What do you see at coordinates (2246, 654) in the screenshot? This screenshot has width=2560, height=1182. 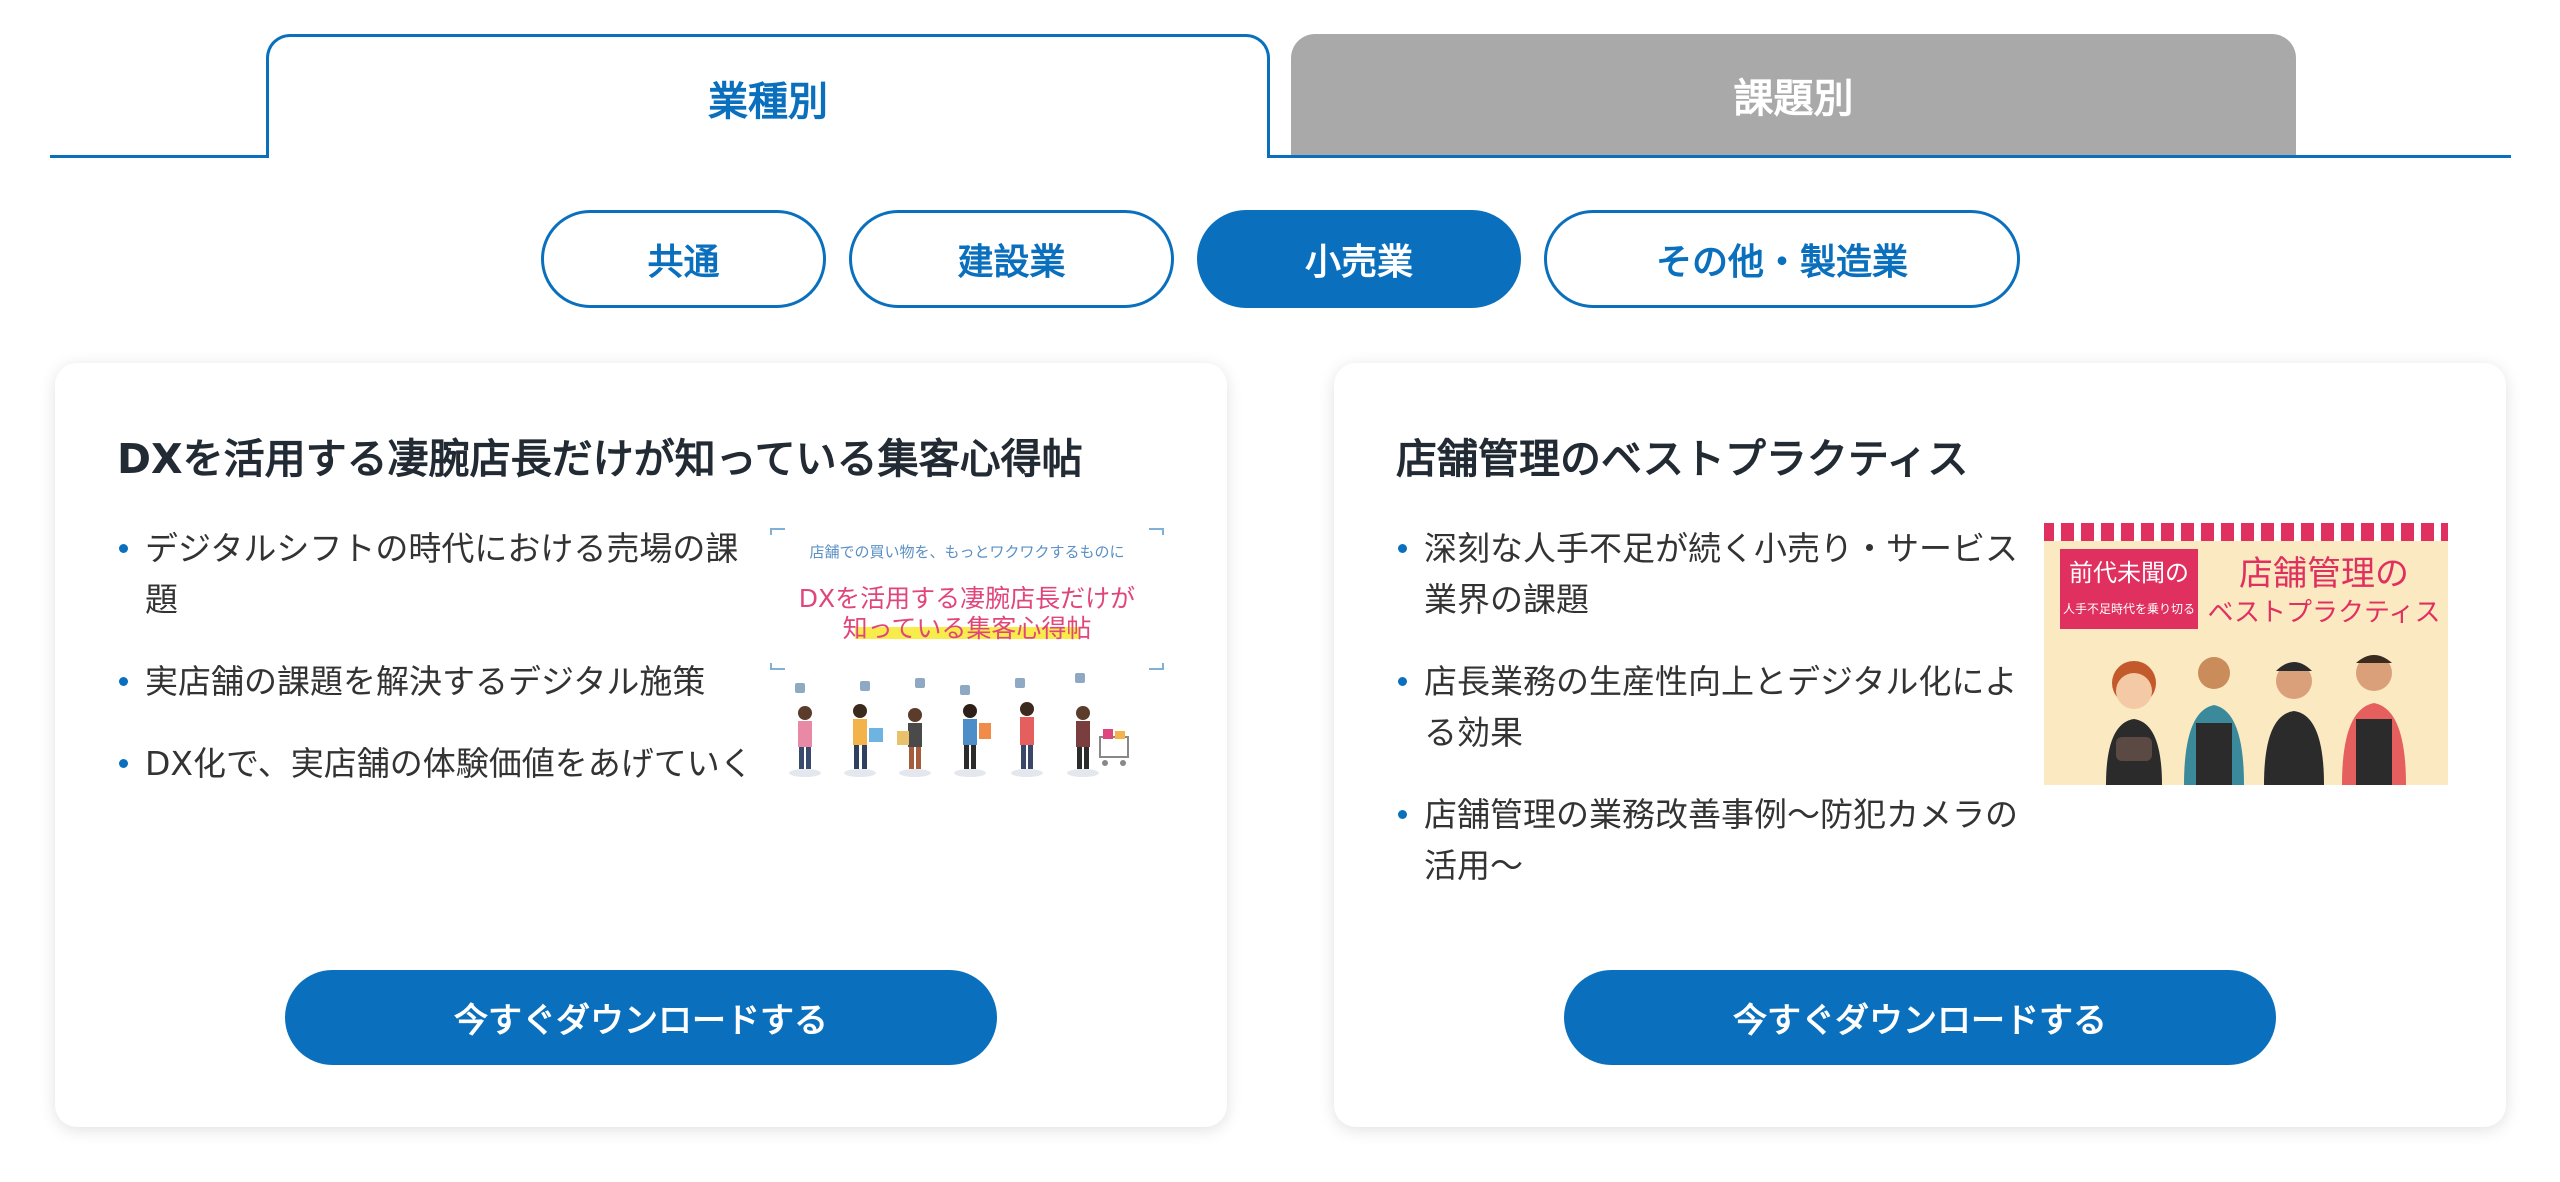 I see `store-management-thumbnail: 前代未聞の 人手不足時代を乗り切る 店舗管理の ベストプラクティス` at bounding box center [2246, 654].